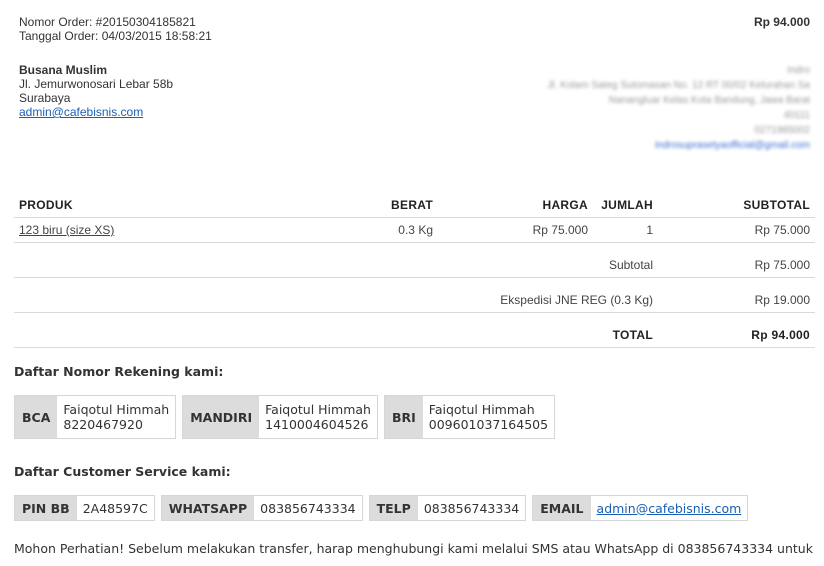 The image size is (824, 566). Describe the element at coordinates (776, 205) in the screenshot. I see `col-subtotal-header: SUBTOTAL` at that location.